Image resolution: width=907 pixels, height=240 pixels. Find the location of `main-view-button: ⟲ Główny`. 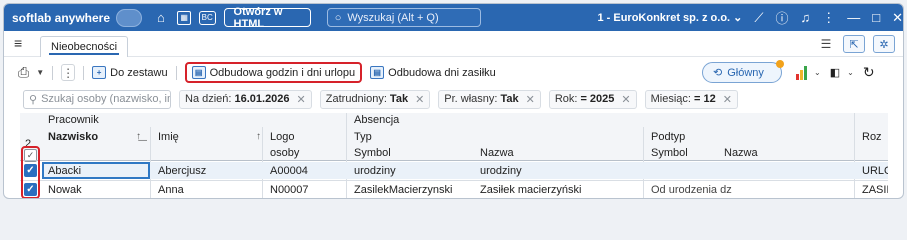

main-view-button: ⟲ Główny is located at coordinates (743, 71).